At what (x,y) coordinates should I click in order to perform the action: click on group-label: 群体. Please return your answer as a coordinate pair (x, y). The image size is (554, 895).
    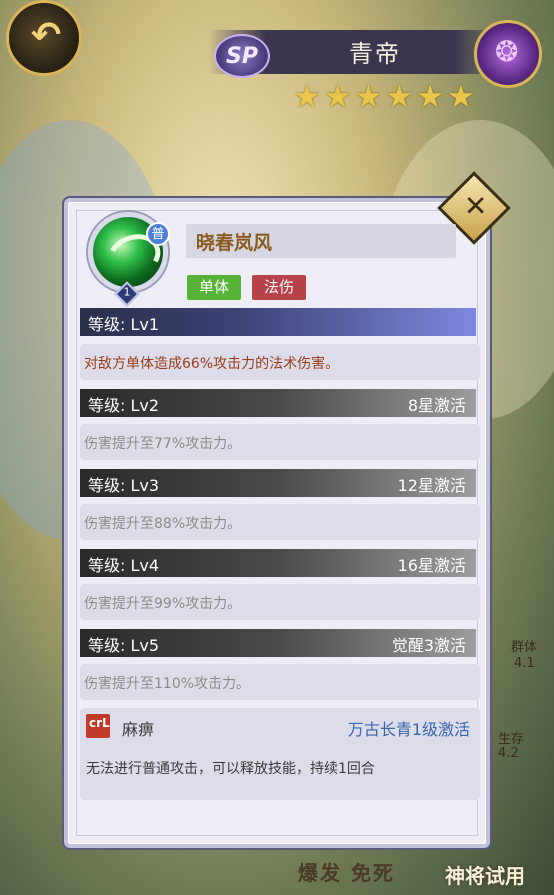
    Looking at the image, I should click on (524, 647).